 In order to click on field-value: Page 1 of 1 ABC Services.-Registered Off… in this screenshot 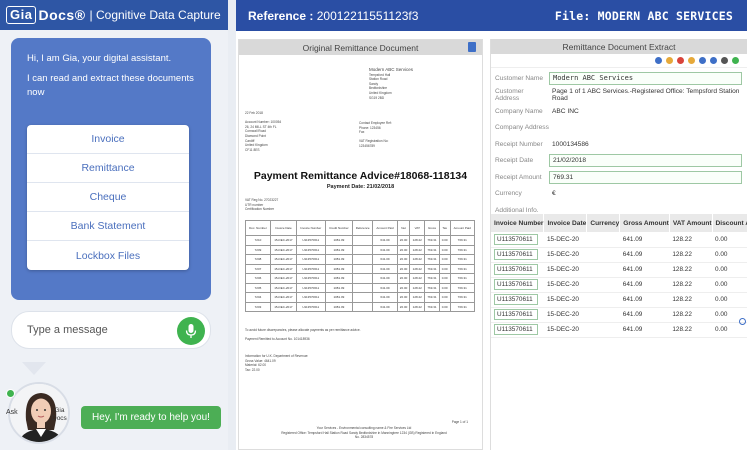, I will do `click(645, 95)`.